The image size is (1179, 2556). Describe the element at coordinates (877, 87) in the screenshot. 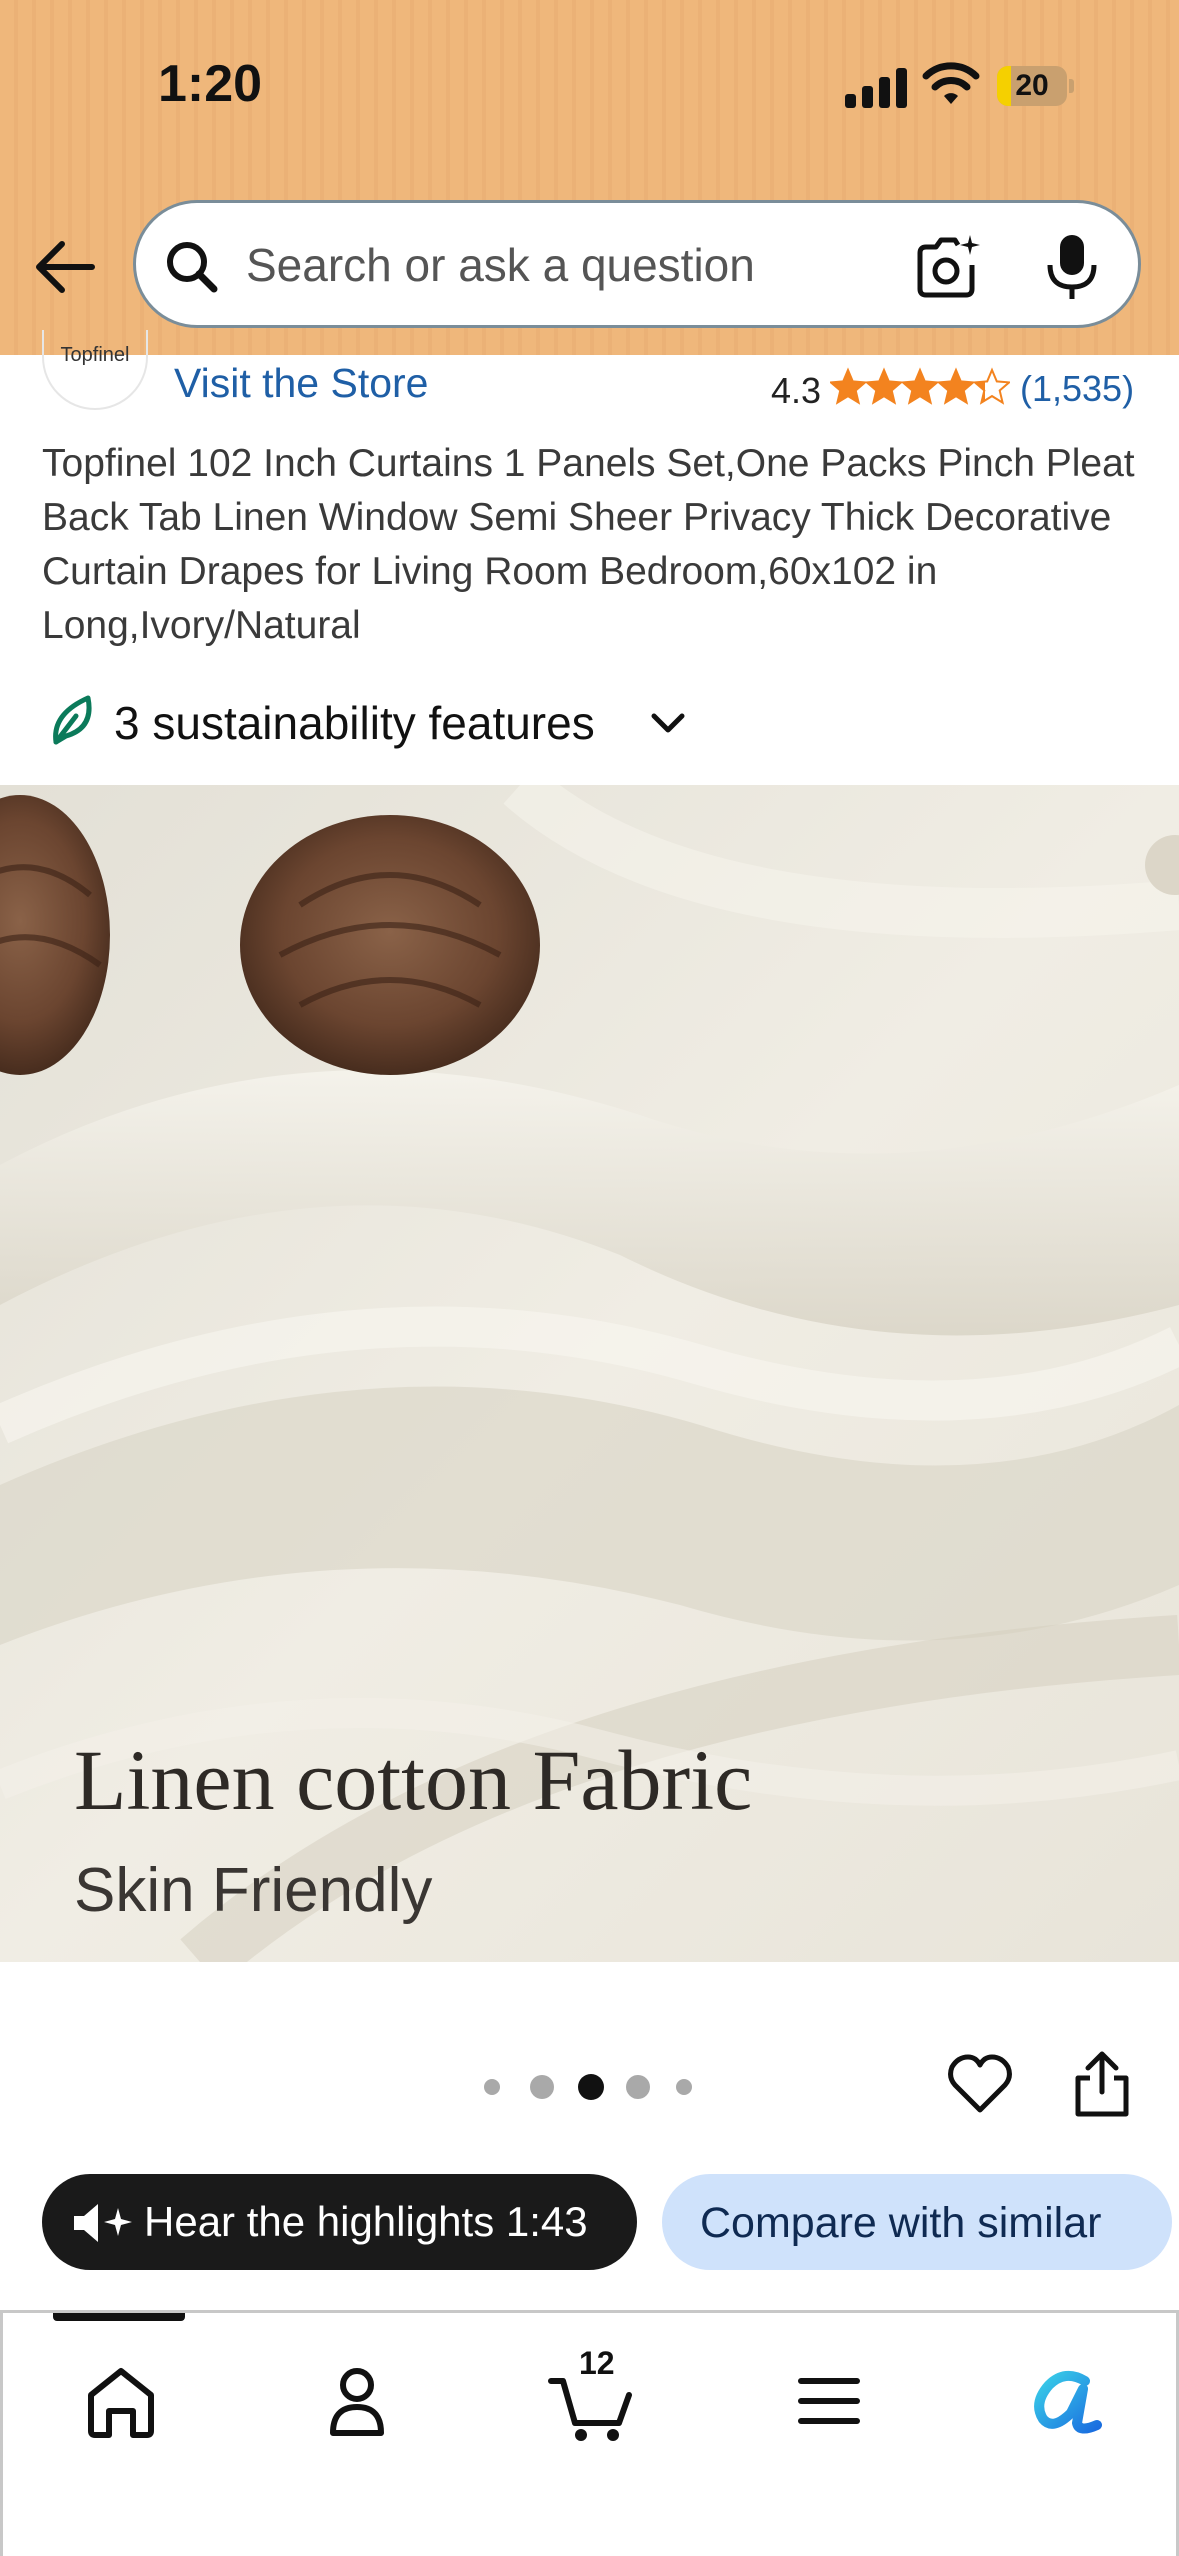

I see `cellular-signal-icon` at that location.